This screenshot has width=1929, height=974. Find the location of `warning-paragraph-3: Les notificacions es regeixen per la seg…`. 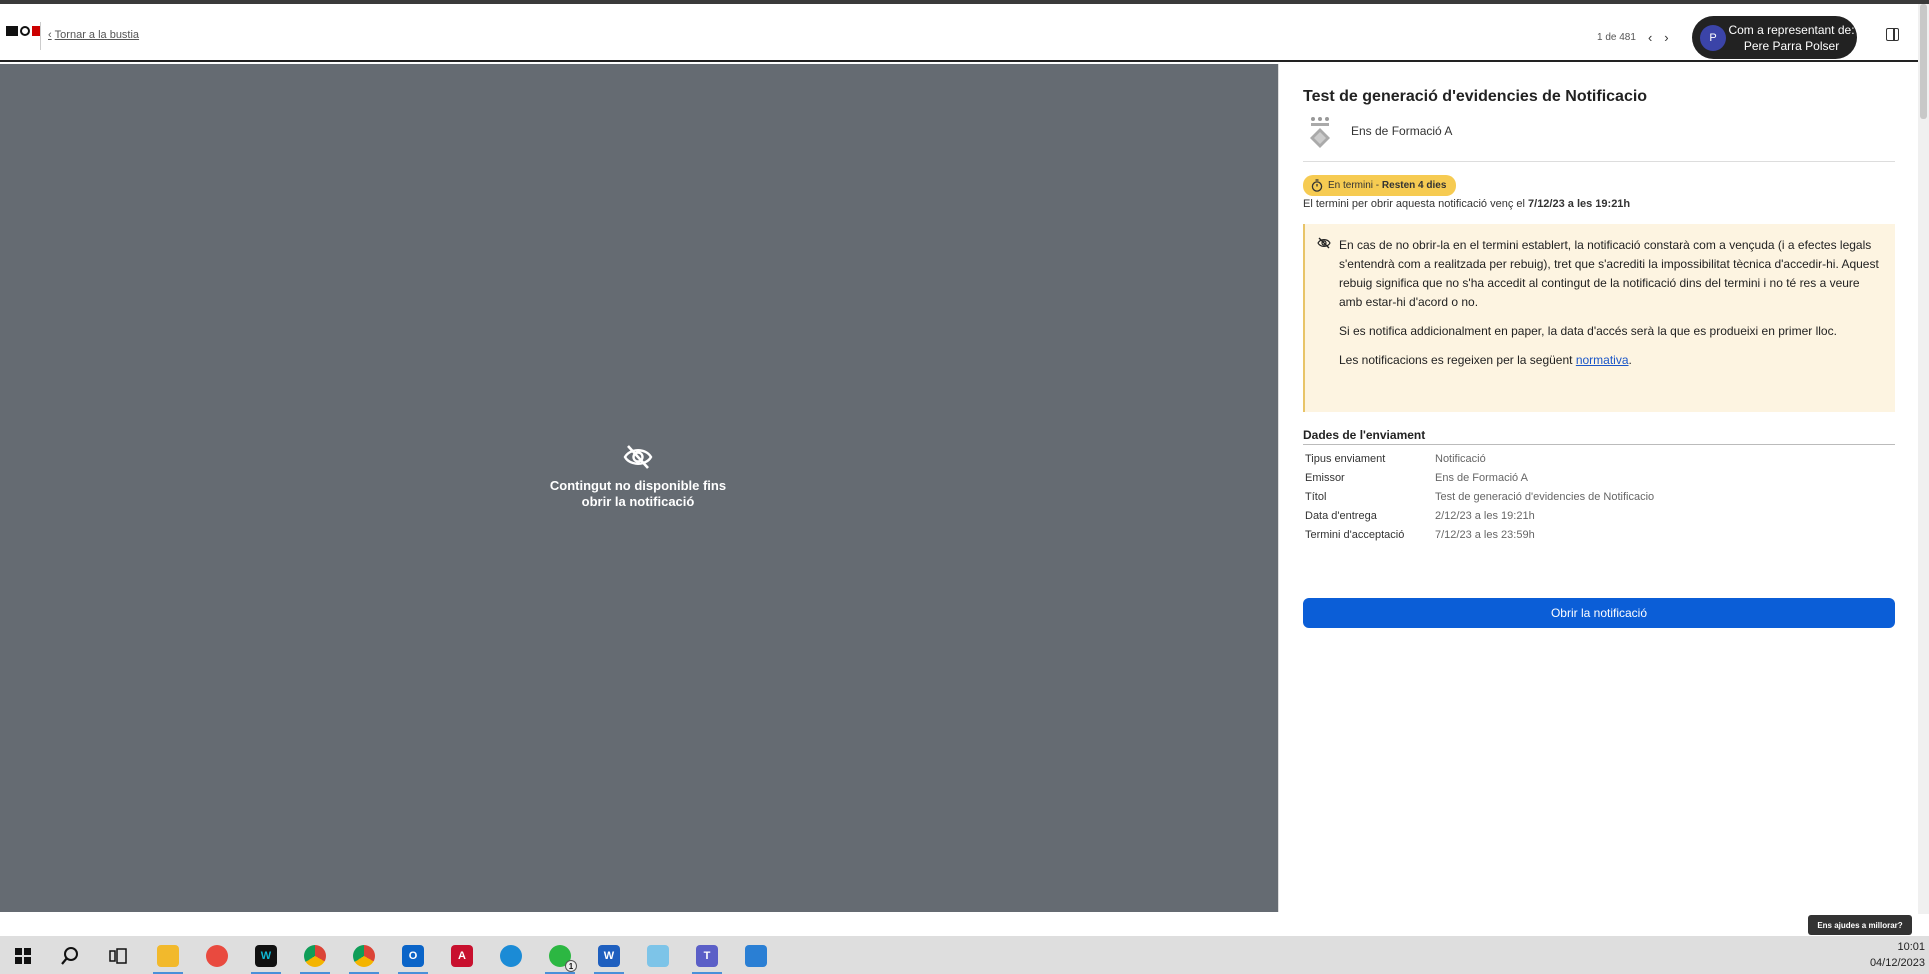

warning-paragraph-3: Les notificacions es regeixen per la seg… is located at coordinates (1610, 360).